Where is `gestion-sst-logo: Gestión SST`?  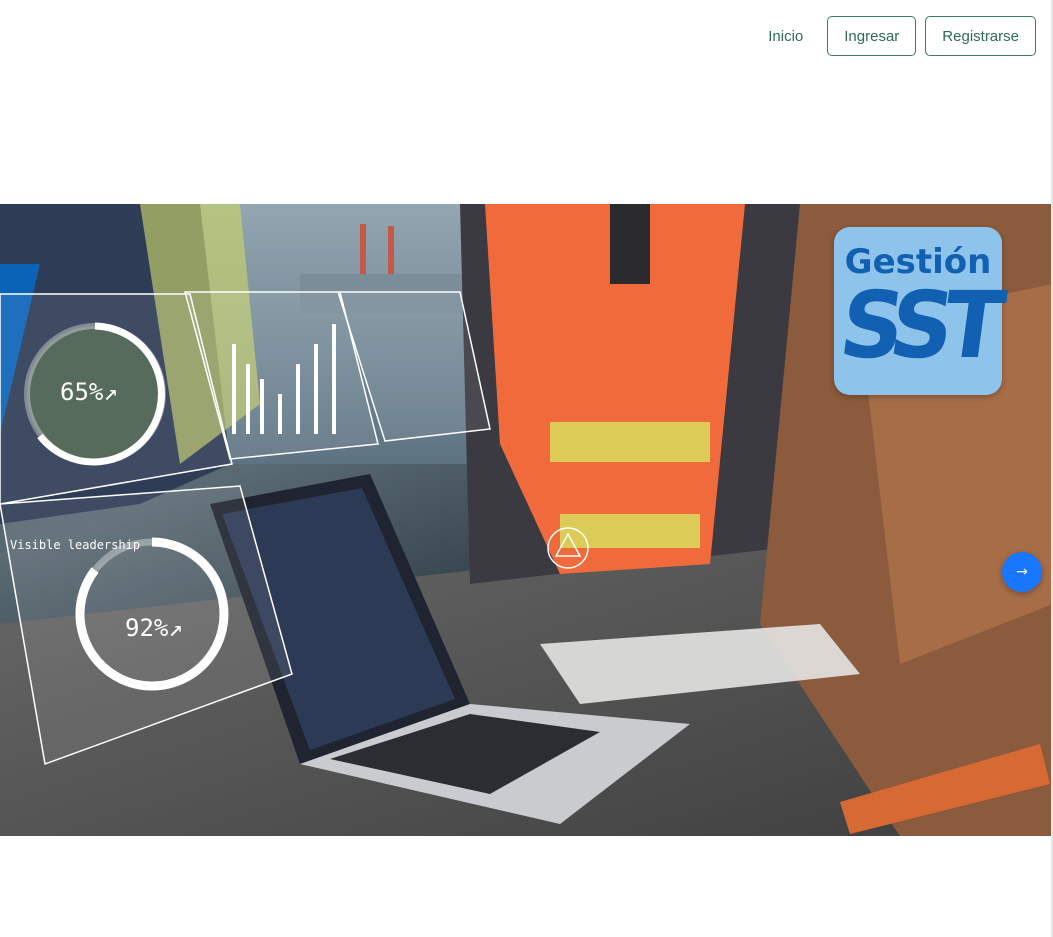 gestion-sst-logo: Gestión SST is located at coordinates (918, 311).